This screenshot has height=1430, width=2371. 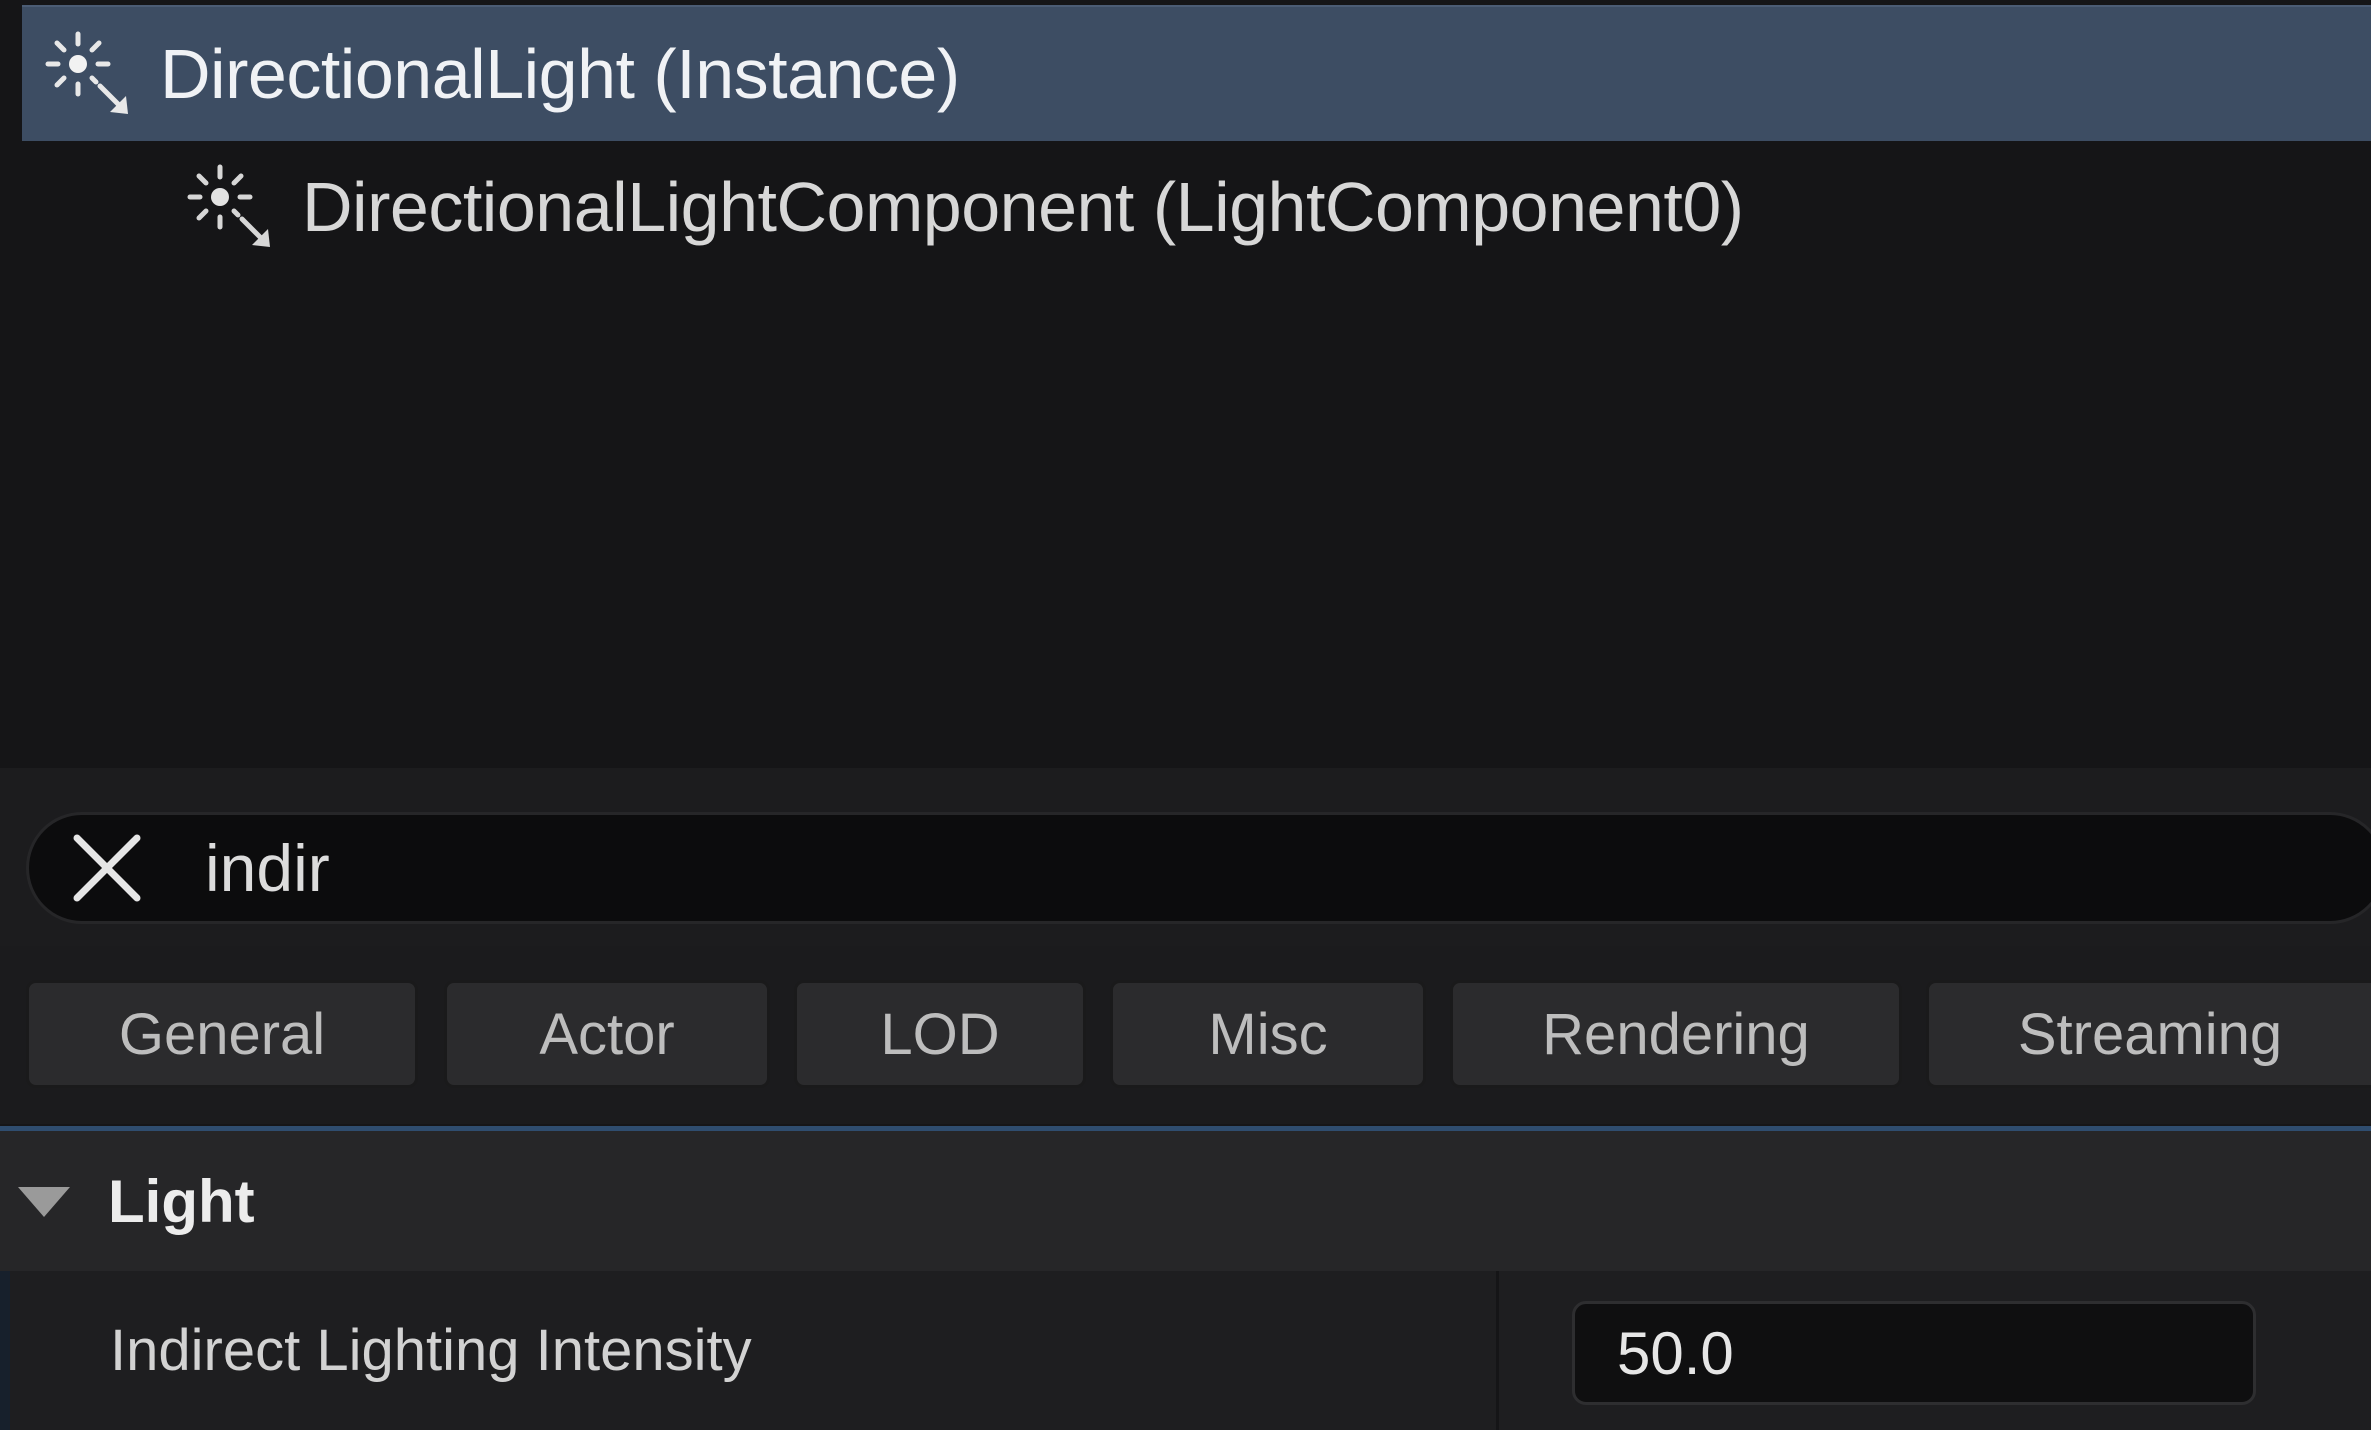 What do you see at coordinates (1497, 1350) in the screenshot?
I see `column-splitter` at bounding box center [1497, 1350].